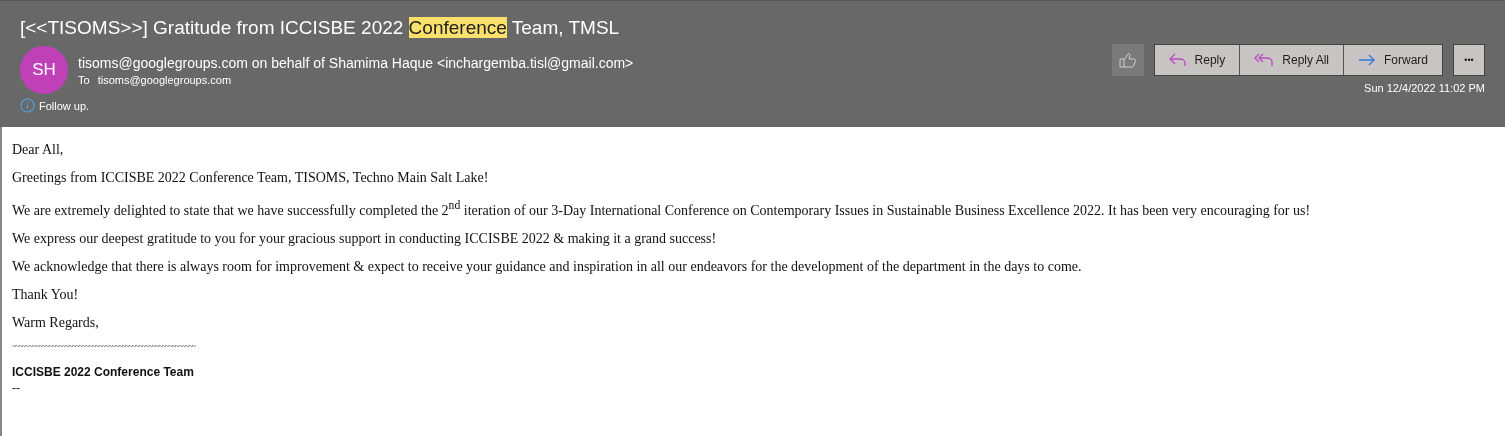  Describe the element at coordinates (1177, 60) in the screenshot. I see `reply-arrow-icon` at that location.